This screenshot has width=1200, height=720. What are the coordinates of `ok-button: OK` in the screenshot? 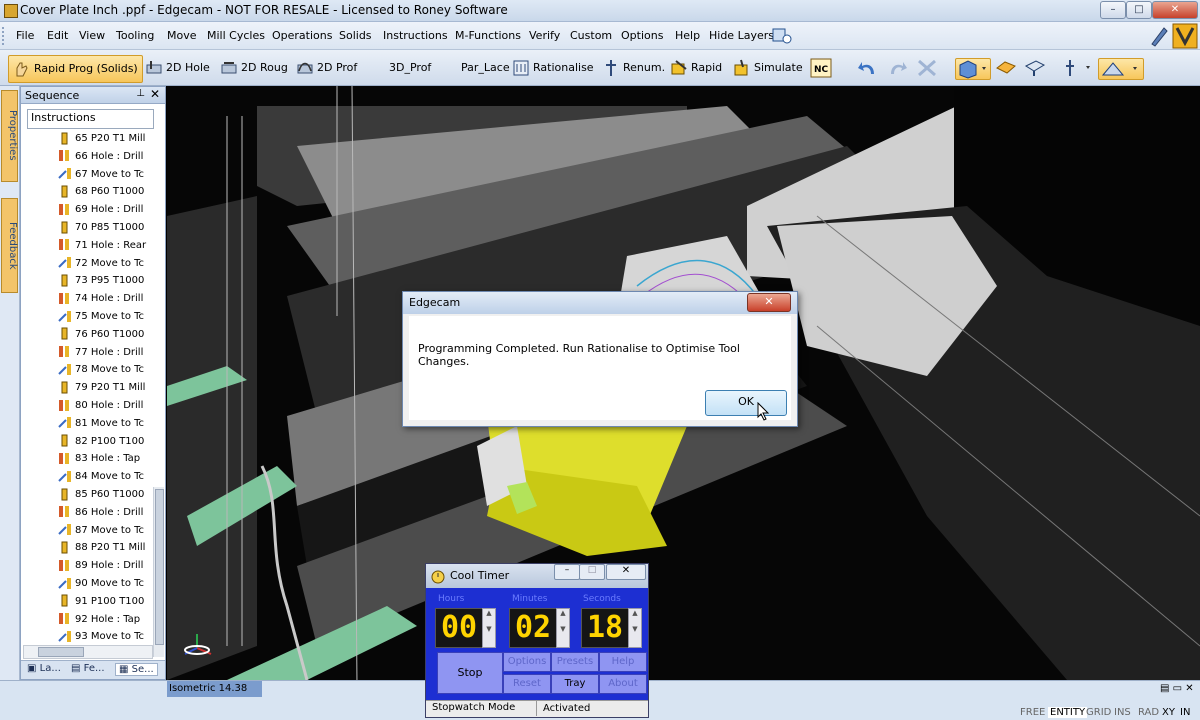 It's located at (746, 403).